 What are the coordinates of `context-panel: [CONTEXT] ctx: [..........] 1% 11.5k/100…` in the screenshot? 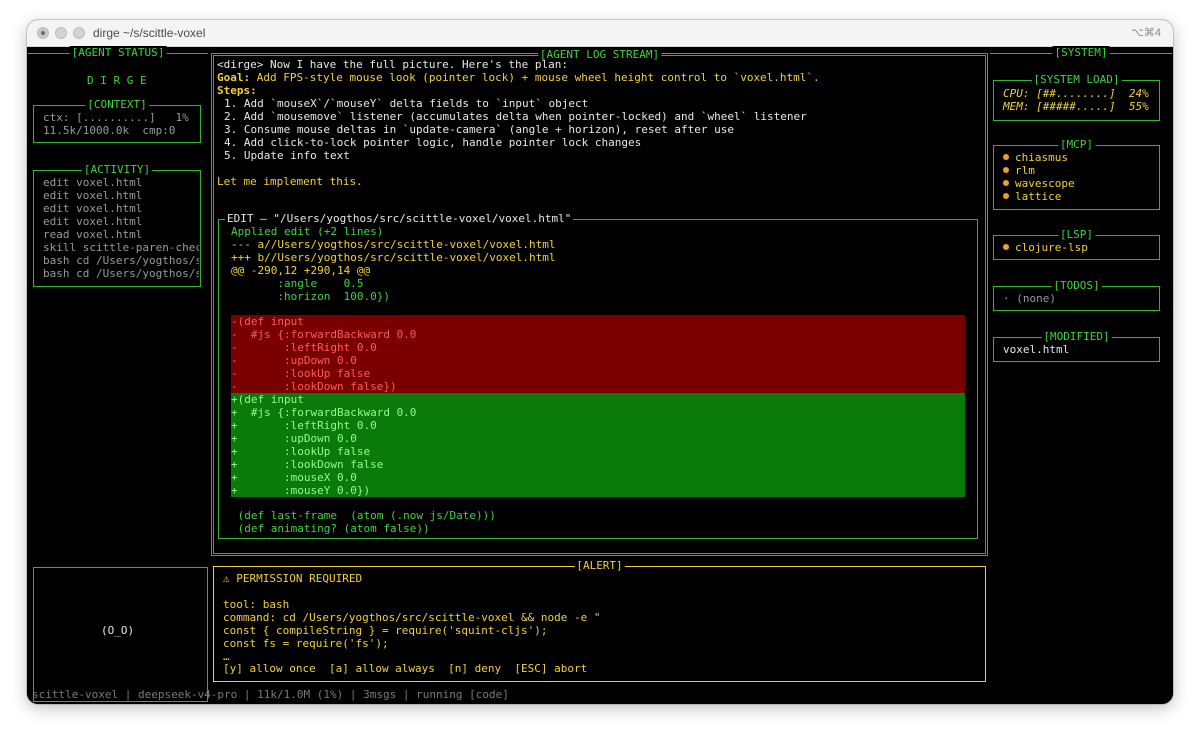 It's located at (117, 120).